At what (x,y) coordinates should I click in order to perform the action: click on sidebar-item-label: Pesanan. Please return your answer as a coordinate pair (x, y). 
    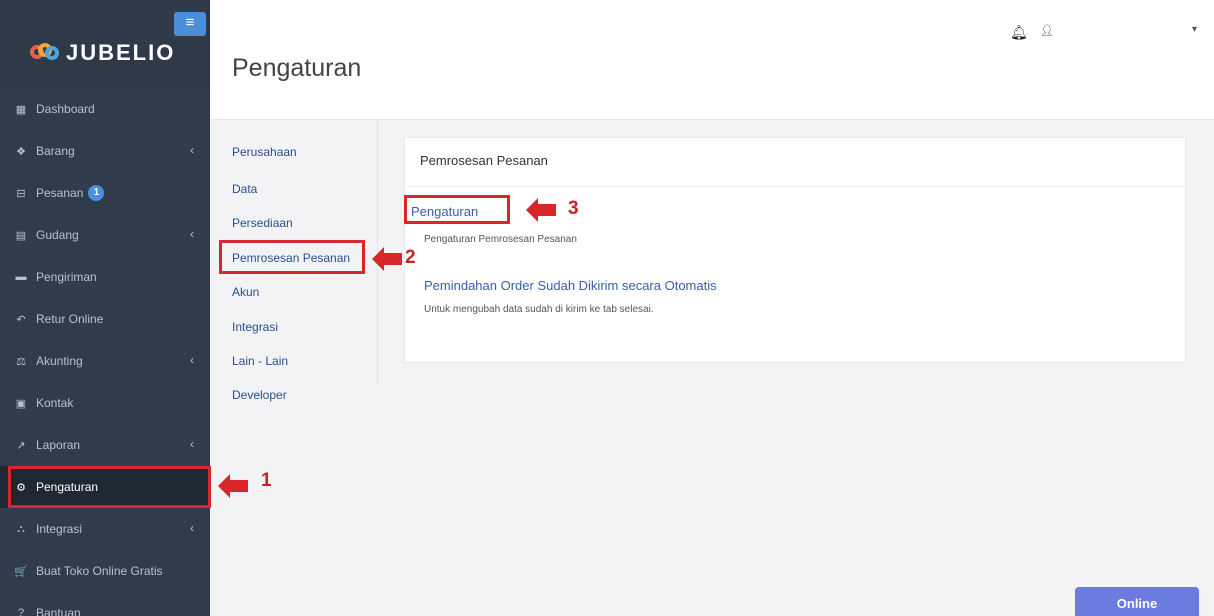
    Looking at the image, I should click on (60, 193).